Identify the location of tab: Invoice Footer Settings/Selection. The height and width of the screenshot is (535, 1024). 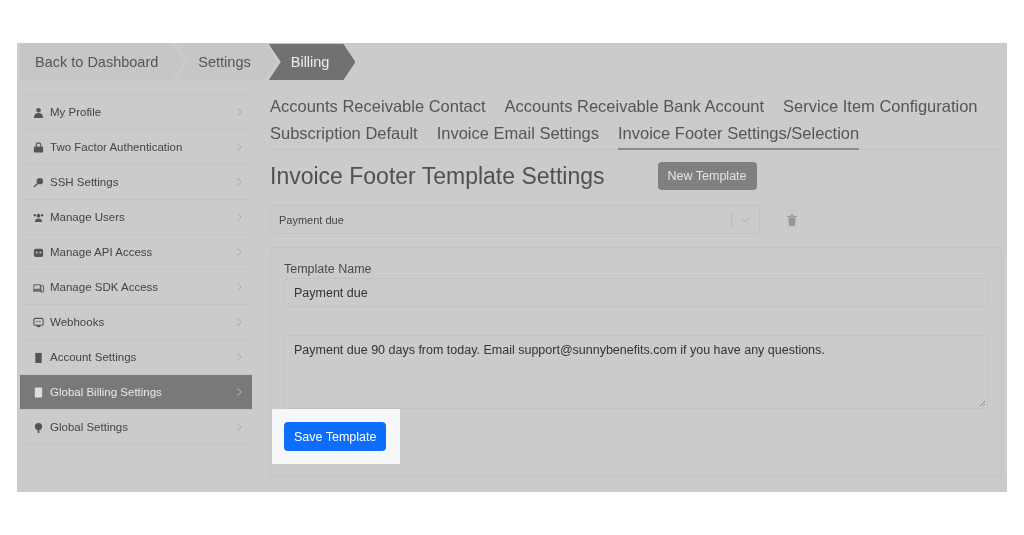
(739, 135).